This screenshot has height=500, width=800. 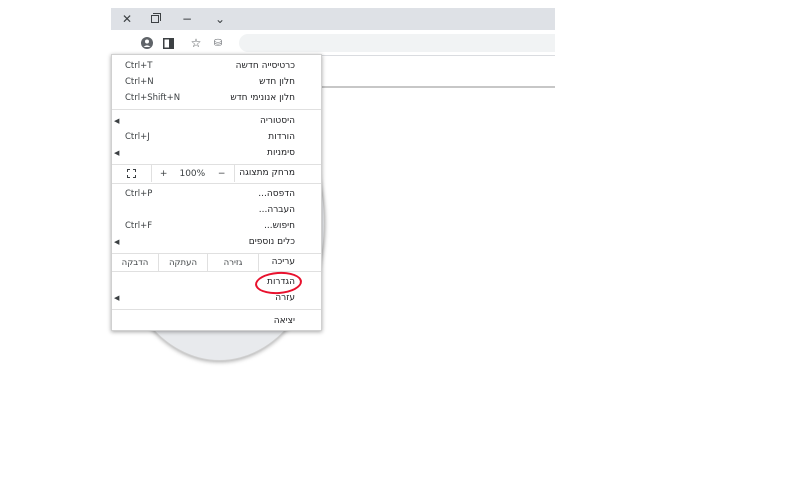 I want to click on tab-search-button: ⌄, so click(x=220, y=19).